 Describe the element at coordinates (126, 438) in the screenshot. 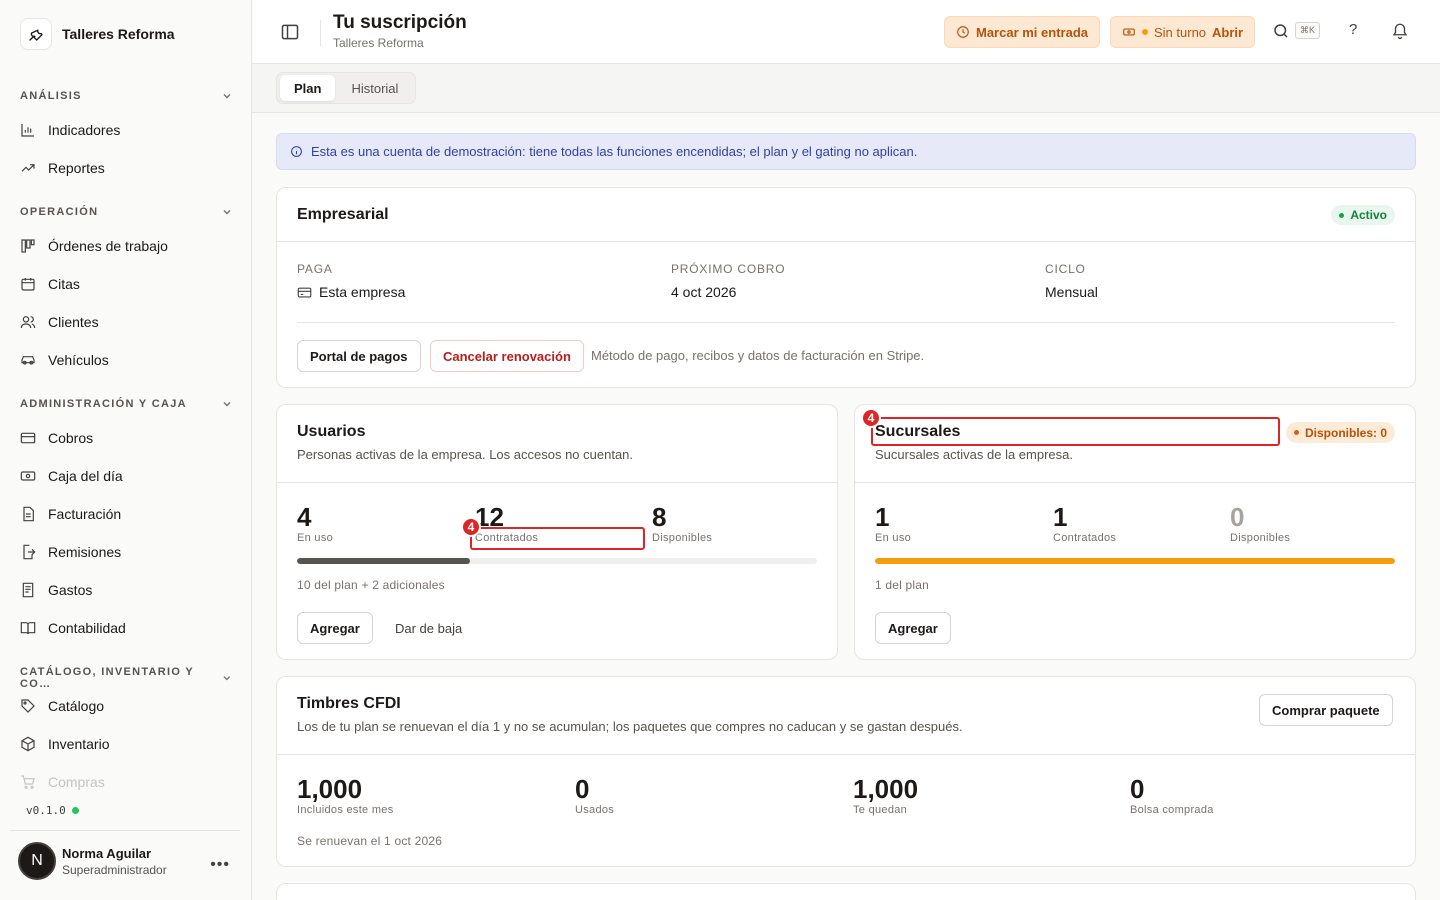

I see `sidebar-item-cobros: Cobros` at that location.